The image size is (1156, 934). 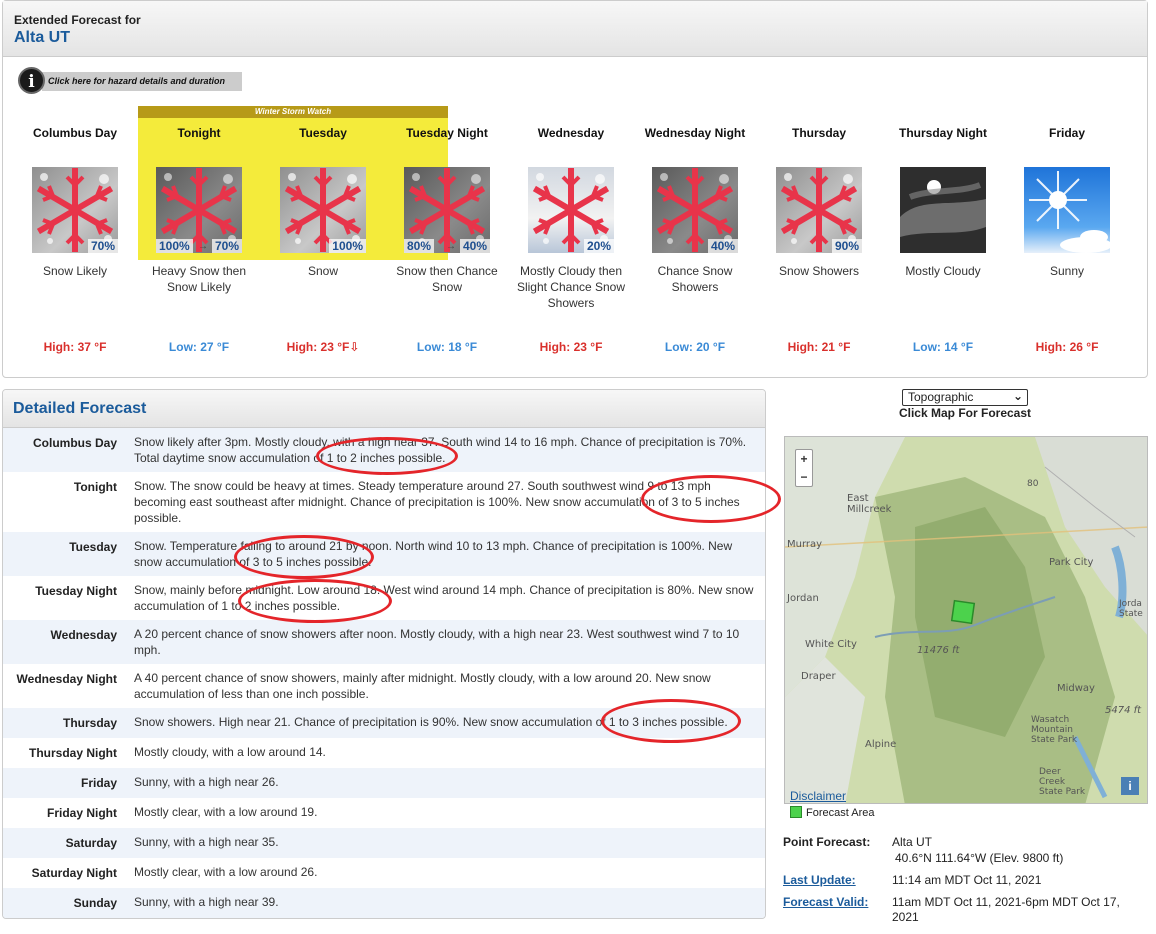 I want to click on map-place-label: 5474 ft, so click(x=1123, y=710).